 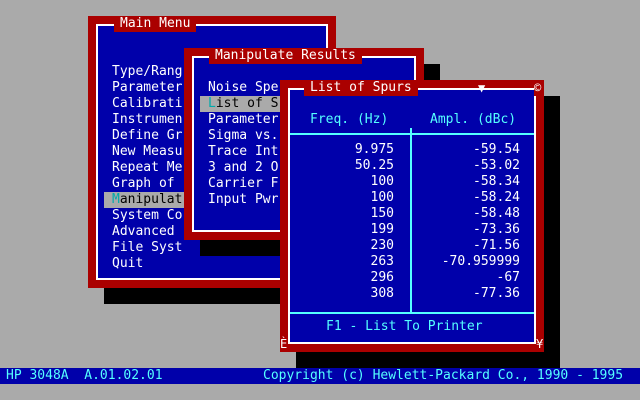 What do you see at coordinates (382, 261) in the screenshot?
I see `spur-freq-cell: 263` at bounding box center [382, 261].